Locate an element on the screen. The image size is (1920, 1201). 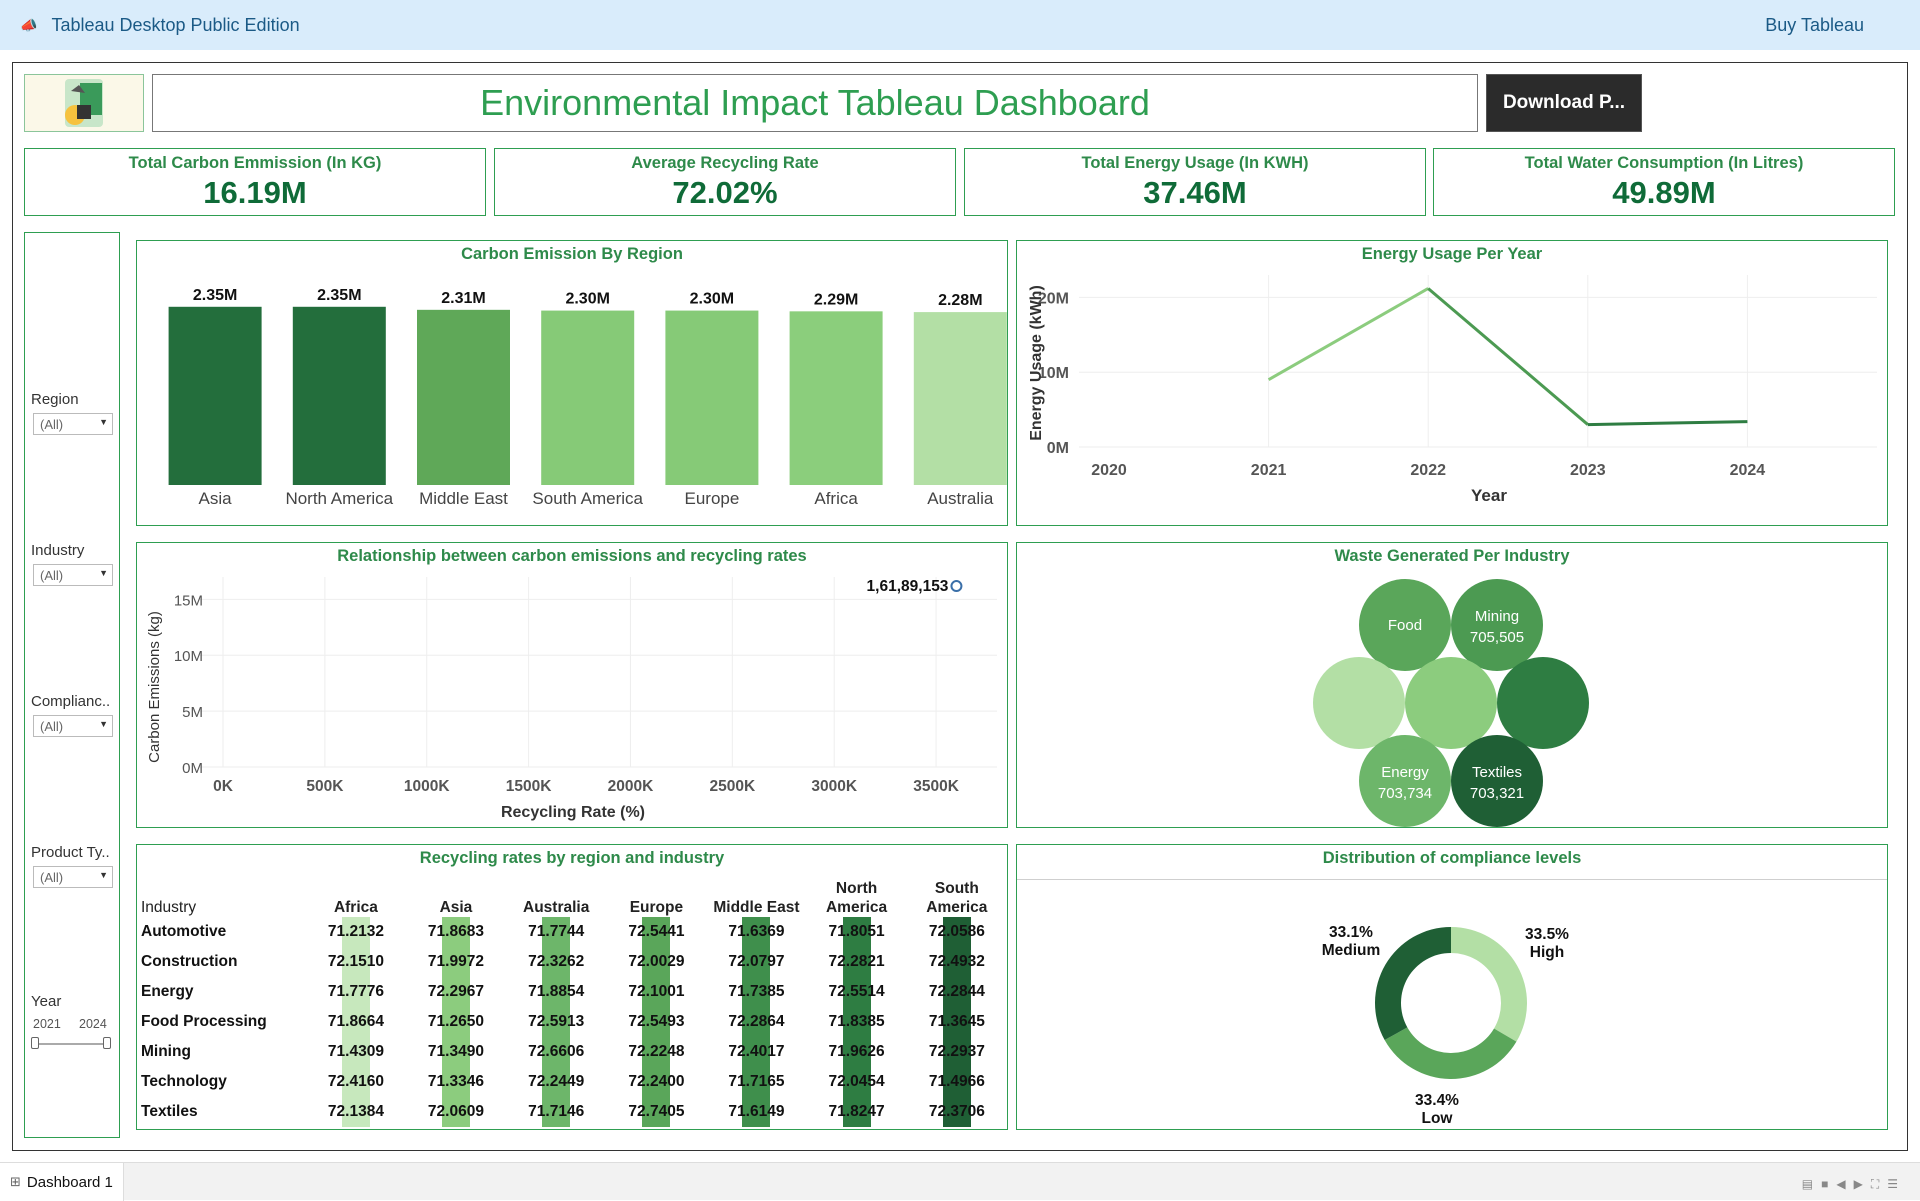
row-header-label: Industry is located at coordinates (169, 907).